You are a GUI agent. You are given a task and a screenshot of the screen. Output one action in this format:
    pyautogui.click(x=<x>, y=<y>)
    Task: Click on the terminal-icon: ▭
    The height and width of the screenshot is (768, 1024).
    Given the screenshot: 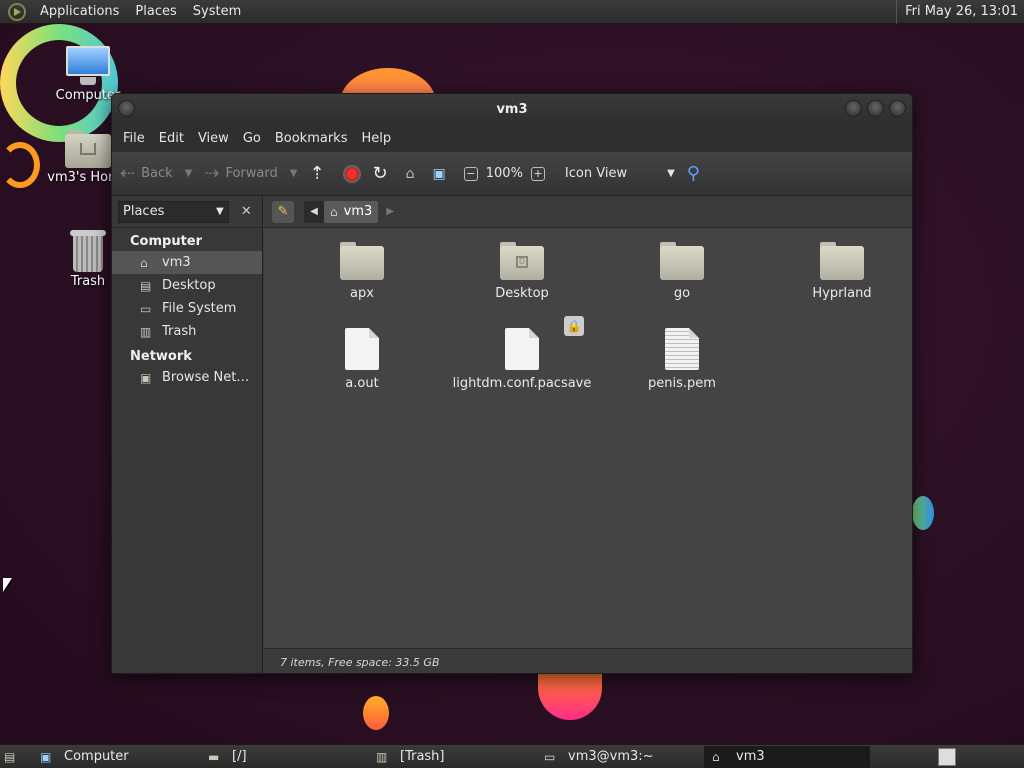 What is the action you would take?
    pyautogui.click(x=550, y=756)
    